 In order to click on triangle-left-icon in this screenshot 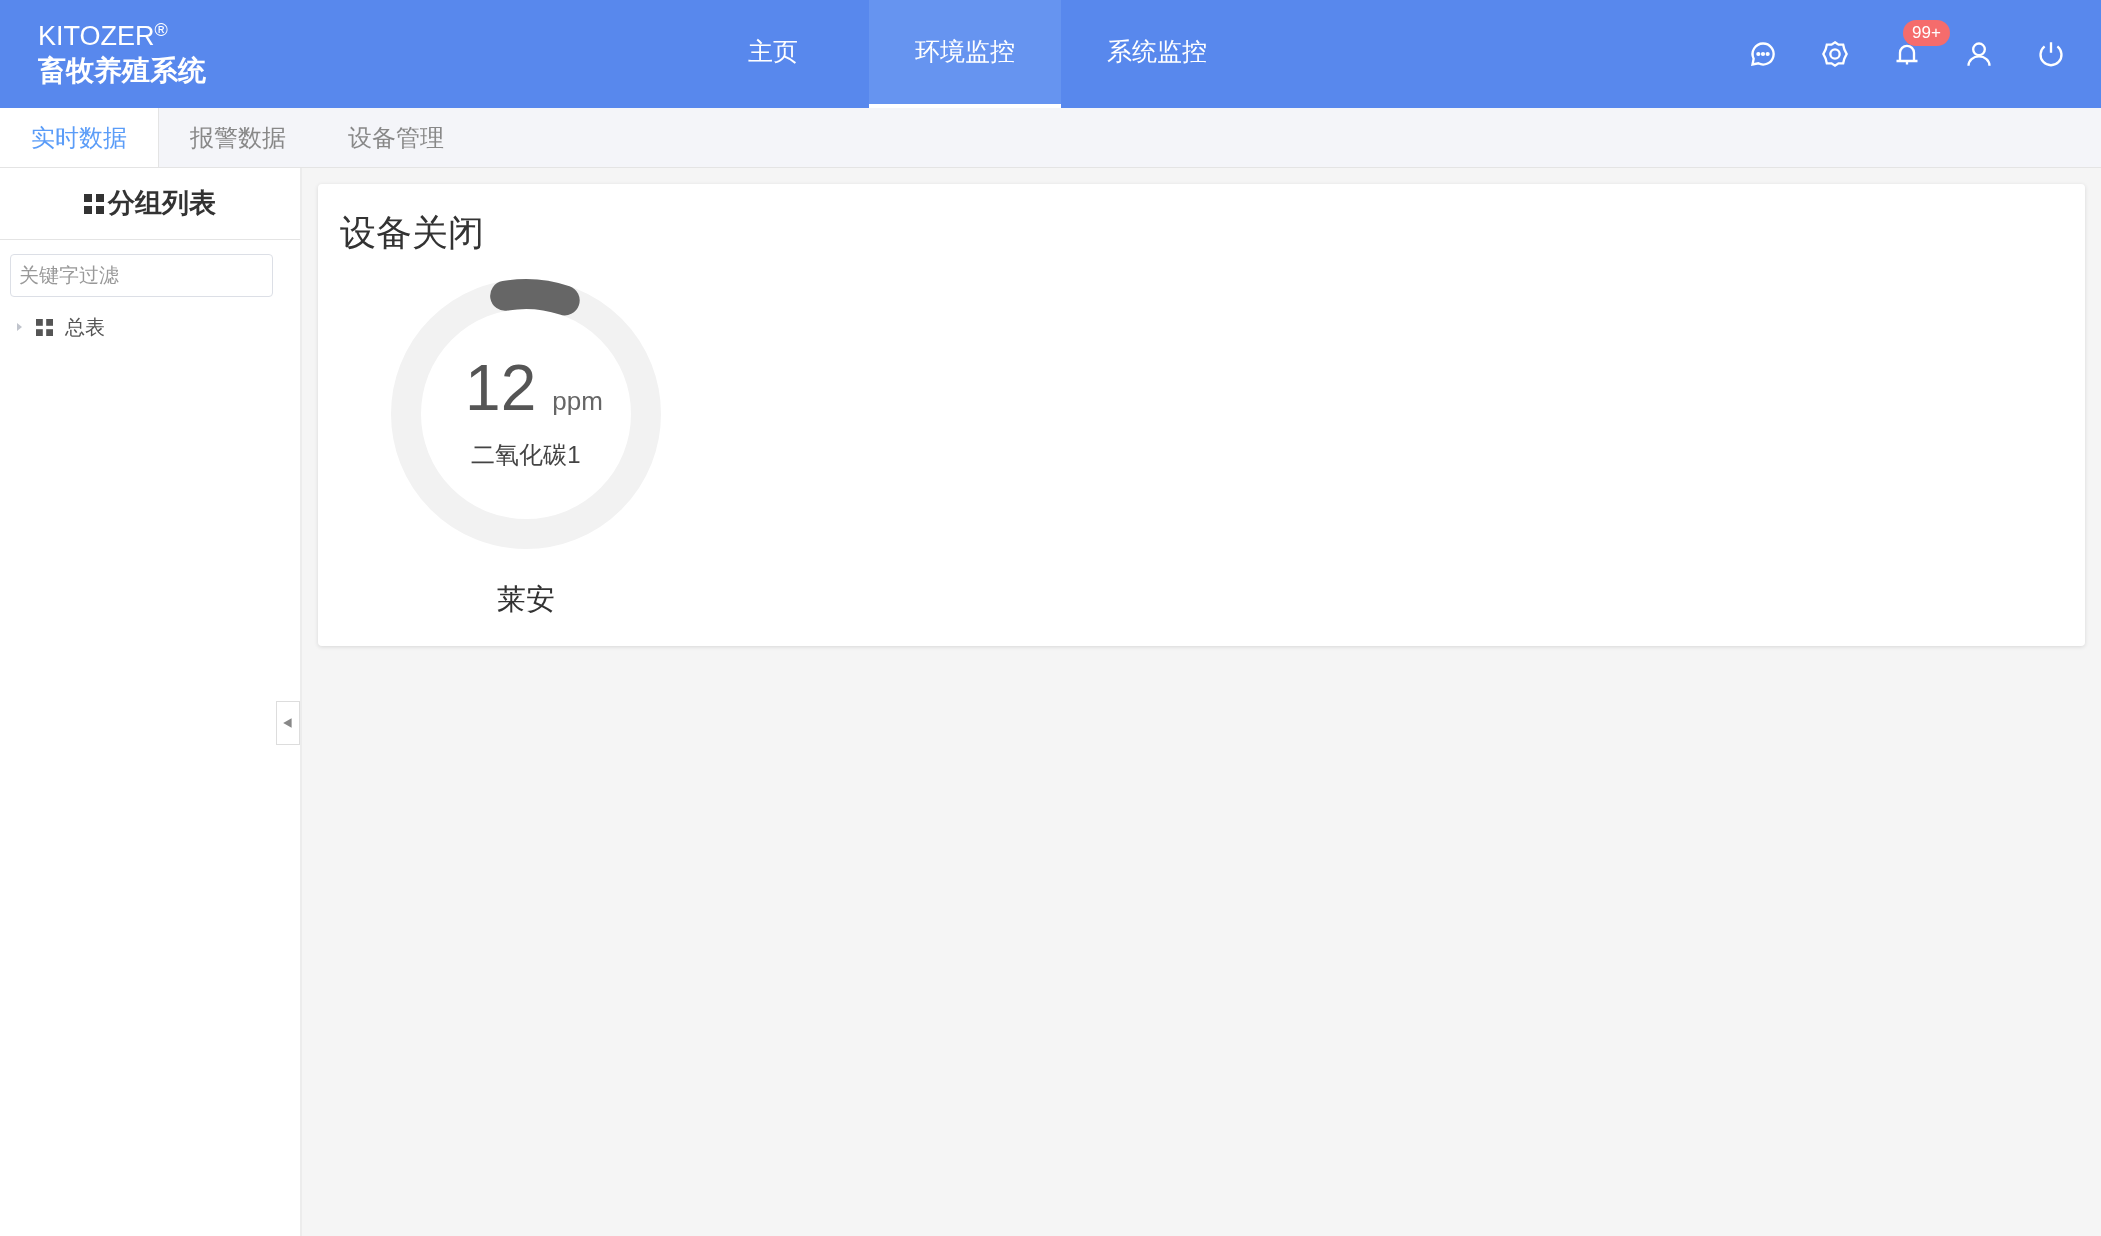, I will do `click(288, 723)`.